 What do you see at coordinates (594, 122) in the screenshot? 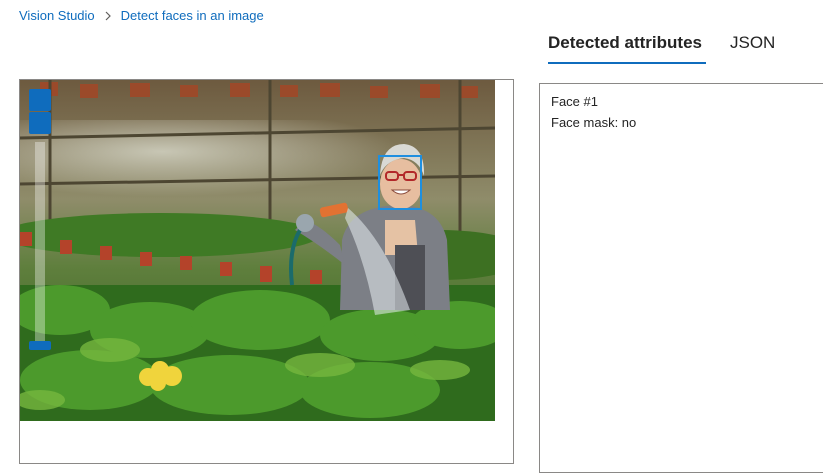
I see `face-mask-attribute: Face mask: no` at bounding box center [594, 122].